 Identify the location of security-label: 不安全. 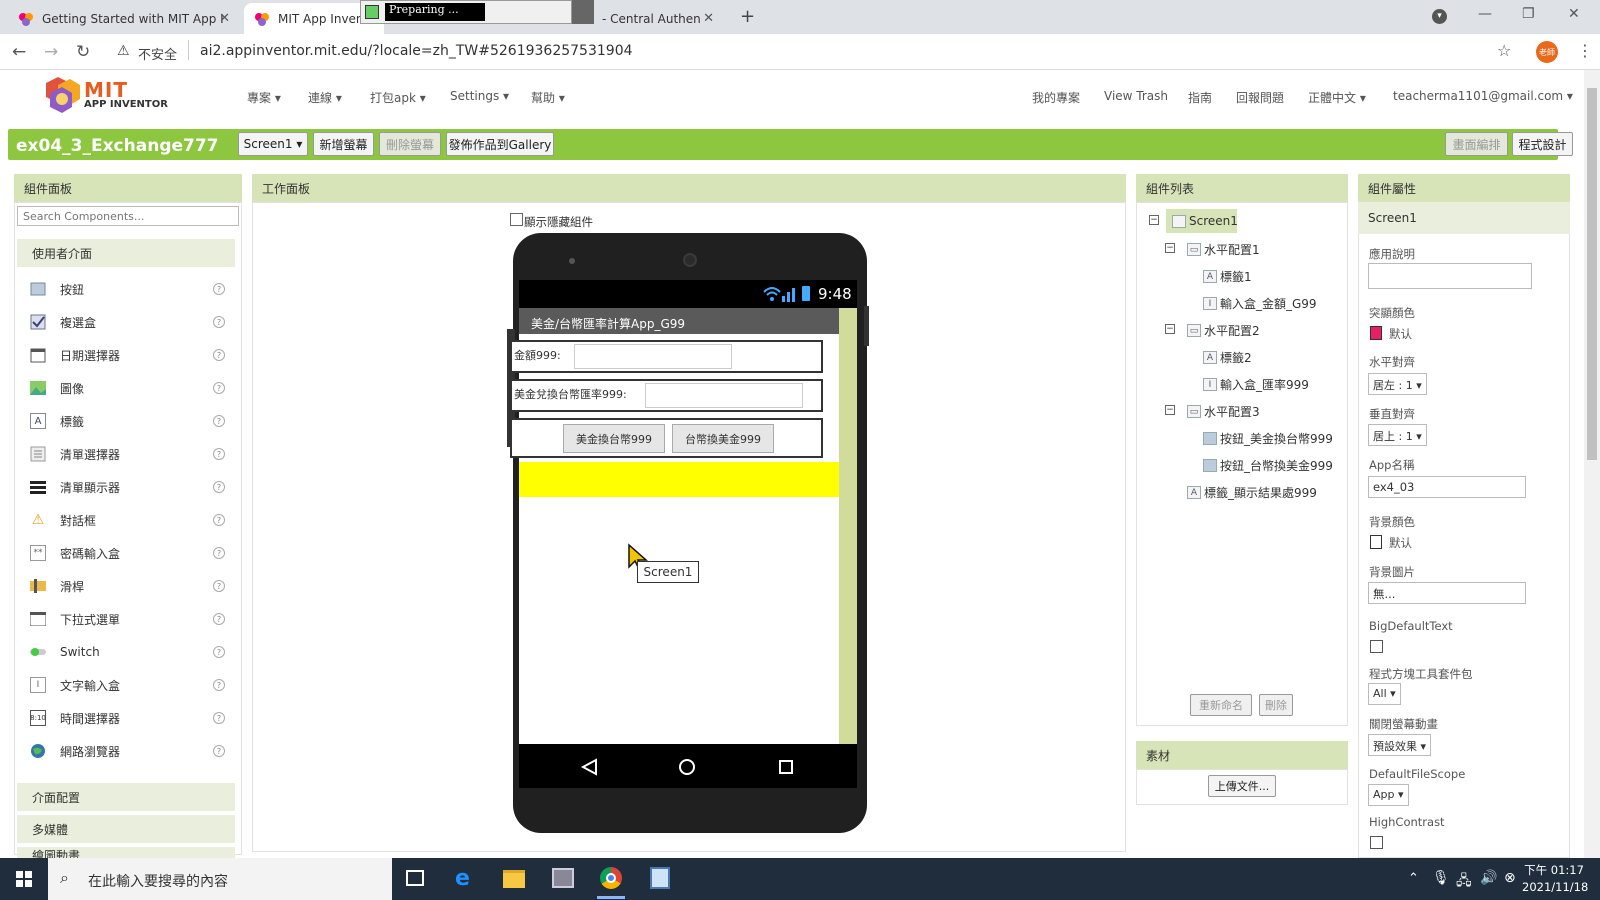
(157, 53).